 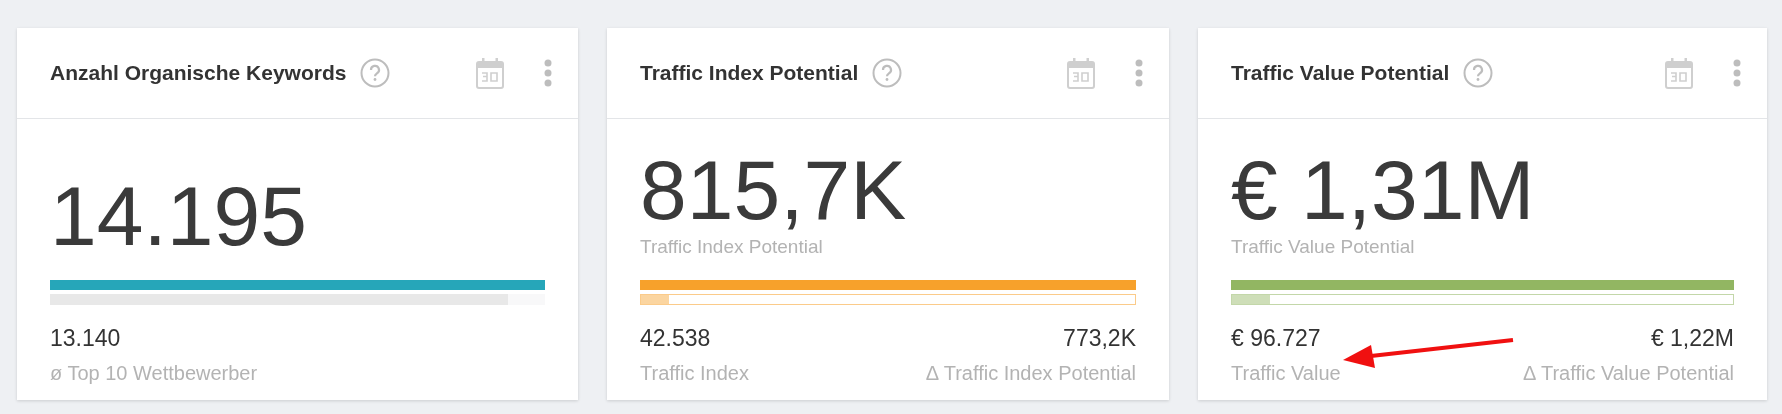 What do you see at coordinates (675, 338) in the screenshot?
I see `stat-value: 42.538` at bounding box center [675, 338].